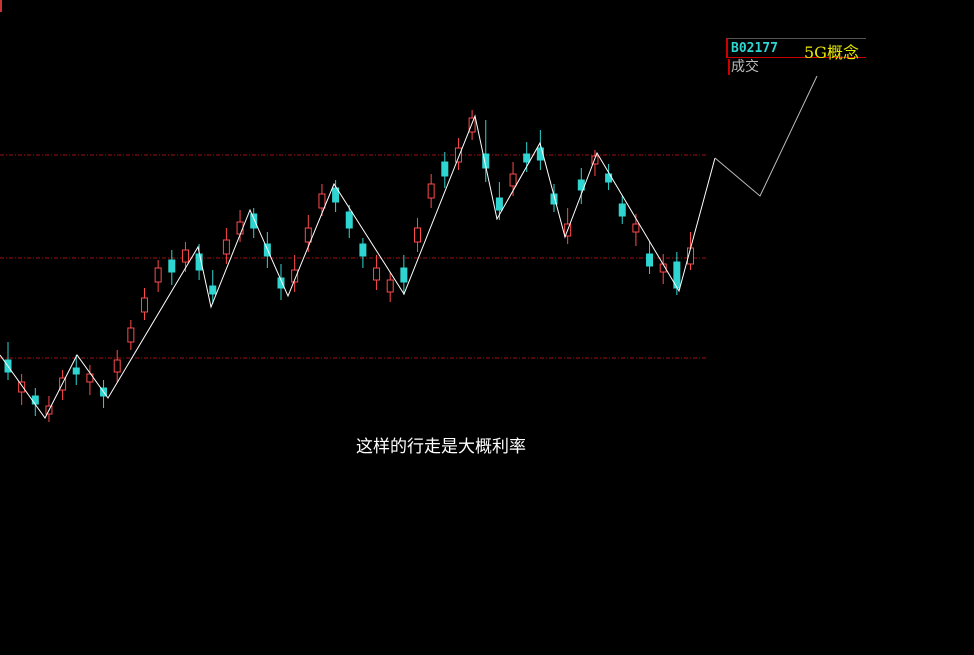  What do you see at coordinates (796, 50) in the screenshot?
I see `legend-title-row: B02177 5G概念` at bounding box center [796, 50].